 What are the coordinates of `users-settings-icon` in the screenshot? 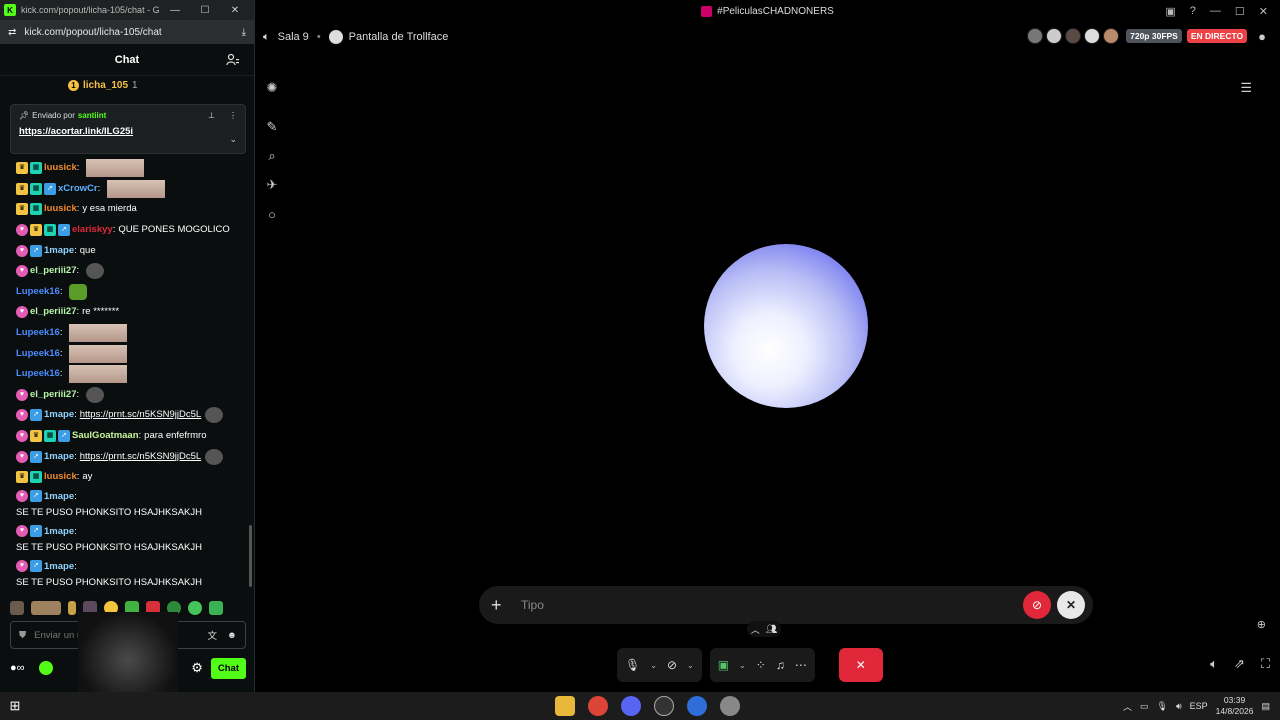 It's located at (233, 60).